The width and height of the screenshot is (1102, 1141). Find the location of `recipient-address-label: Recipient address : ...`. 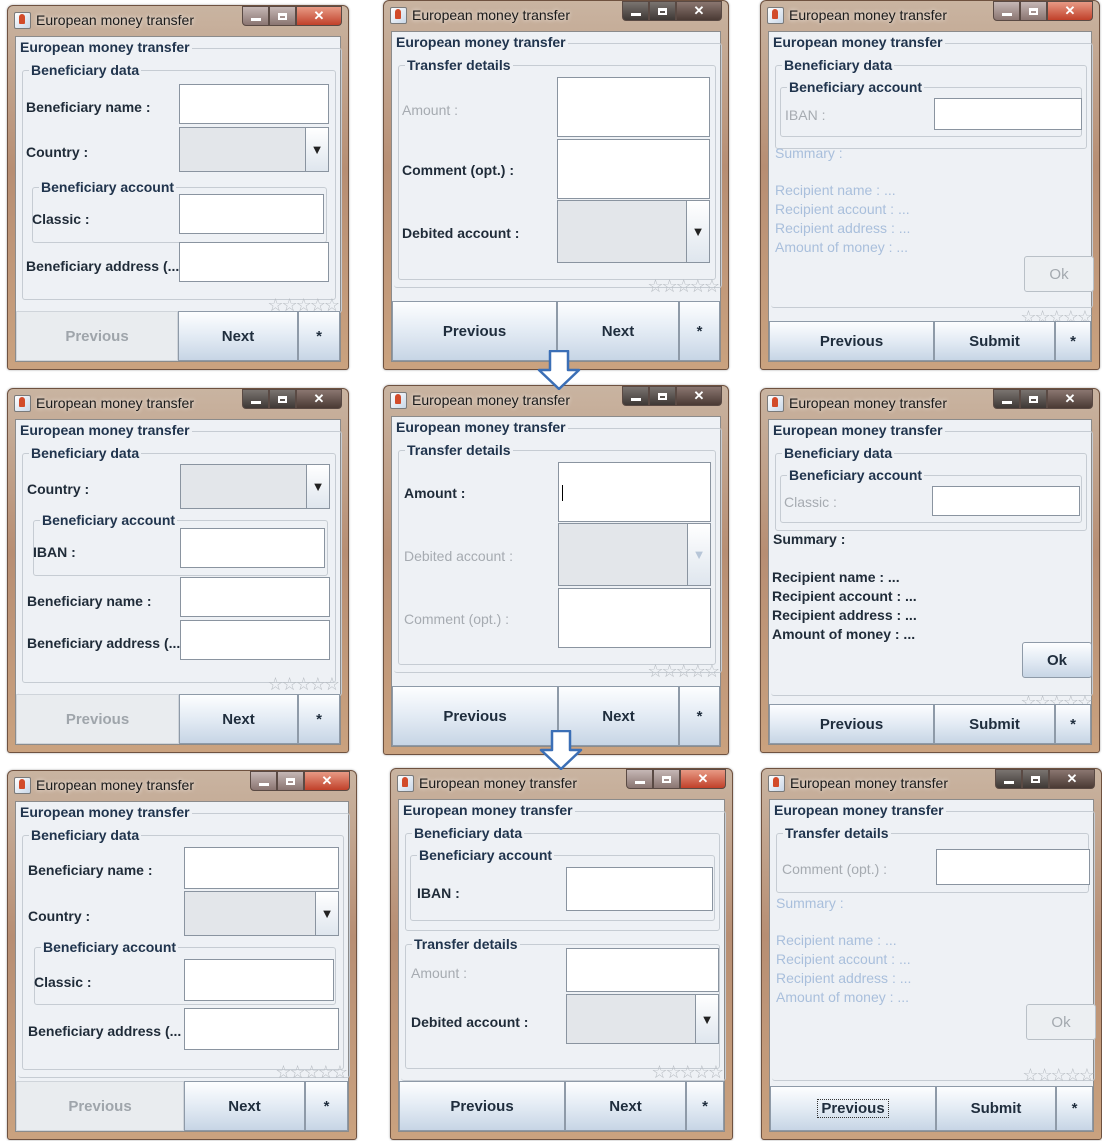

recipient-address-label: Recipient address : ... is located at coordinates (843, 228).